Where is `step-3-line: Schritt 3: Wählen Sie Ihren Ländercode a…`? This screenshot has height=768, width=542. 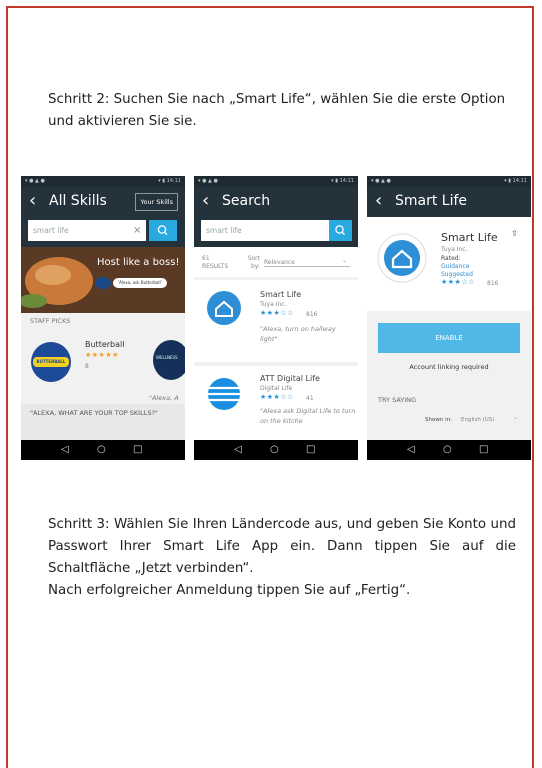
step-3-line: Schritt 3: Wählen Sie Ihren Ländercode a… is located at coordinates (282, 546).